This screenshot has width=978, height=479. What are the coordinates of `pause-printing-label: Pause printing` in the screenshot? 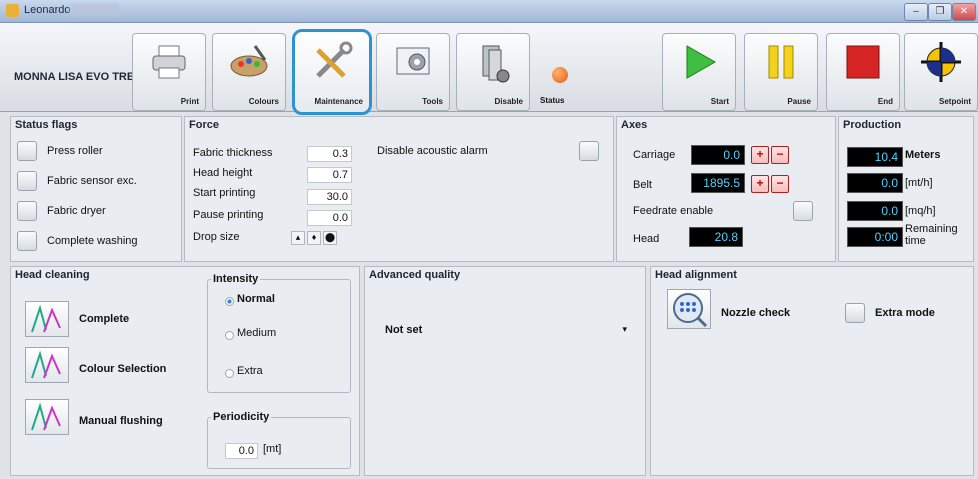 It's located at (228, 215).